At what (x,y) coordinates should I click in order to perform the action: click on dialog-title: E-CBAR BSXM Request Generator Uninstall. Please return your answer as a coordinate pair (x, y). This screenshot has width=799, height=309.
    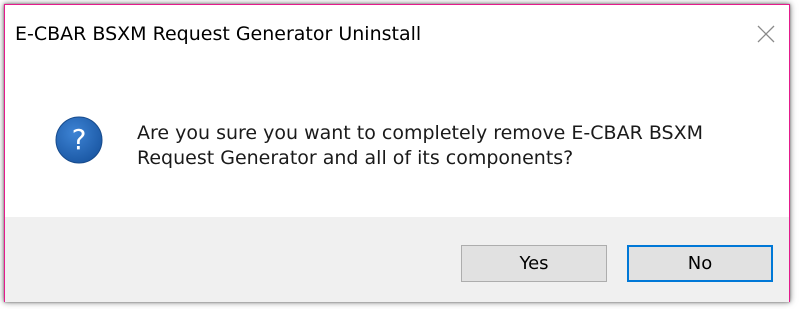
    Looking at the image, I should click on (218, 34).